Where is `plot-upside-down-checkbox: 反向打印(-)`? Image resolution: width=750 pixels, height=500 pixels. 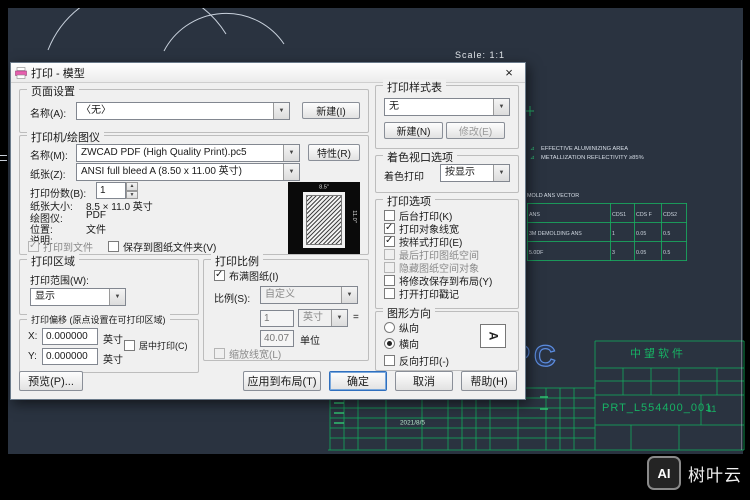 plot-upside-down-checkbox: 反向打印(-) is located at coordinates (416, 360).